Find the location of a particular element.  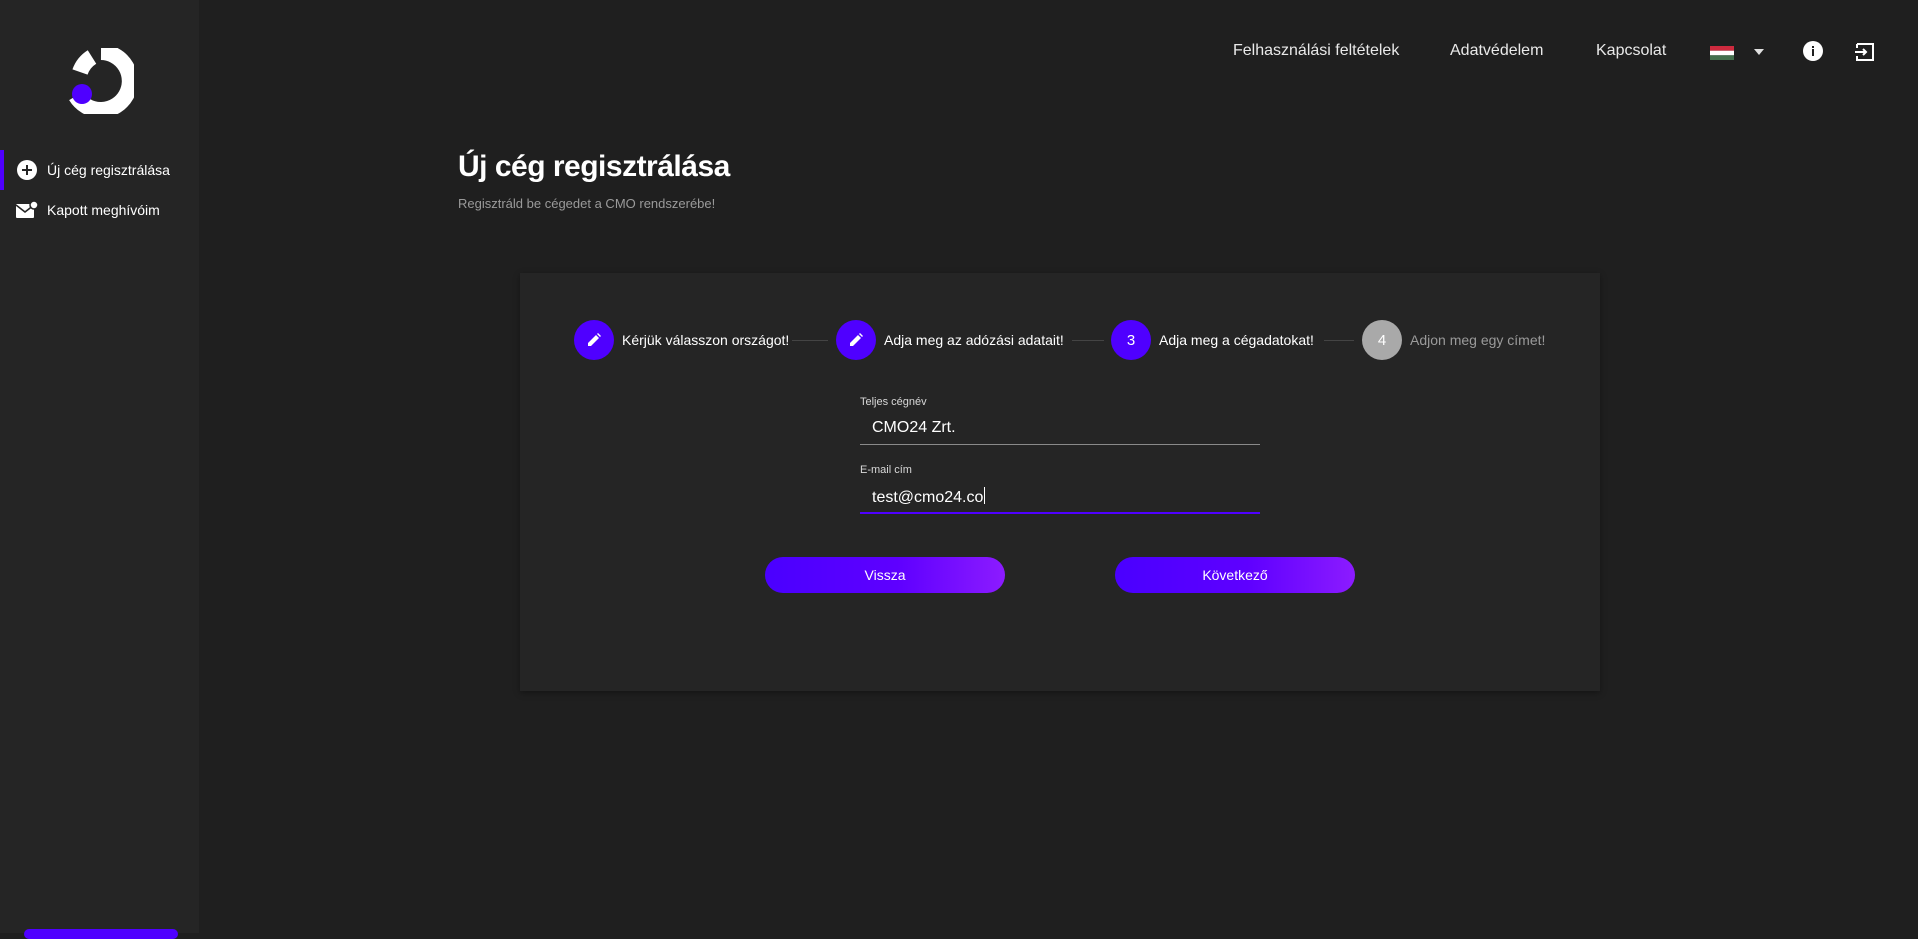

step-label: Adja meg a cégadatokat! is located at coordinates (1236, 340).